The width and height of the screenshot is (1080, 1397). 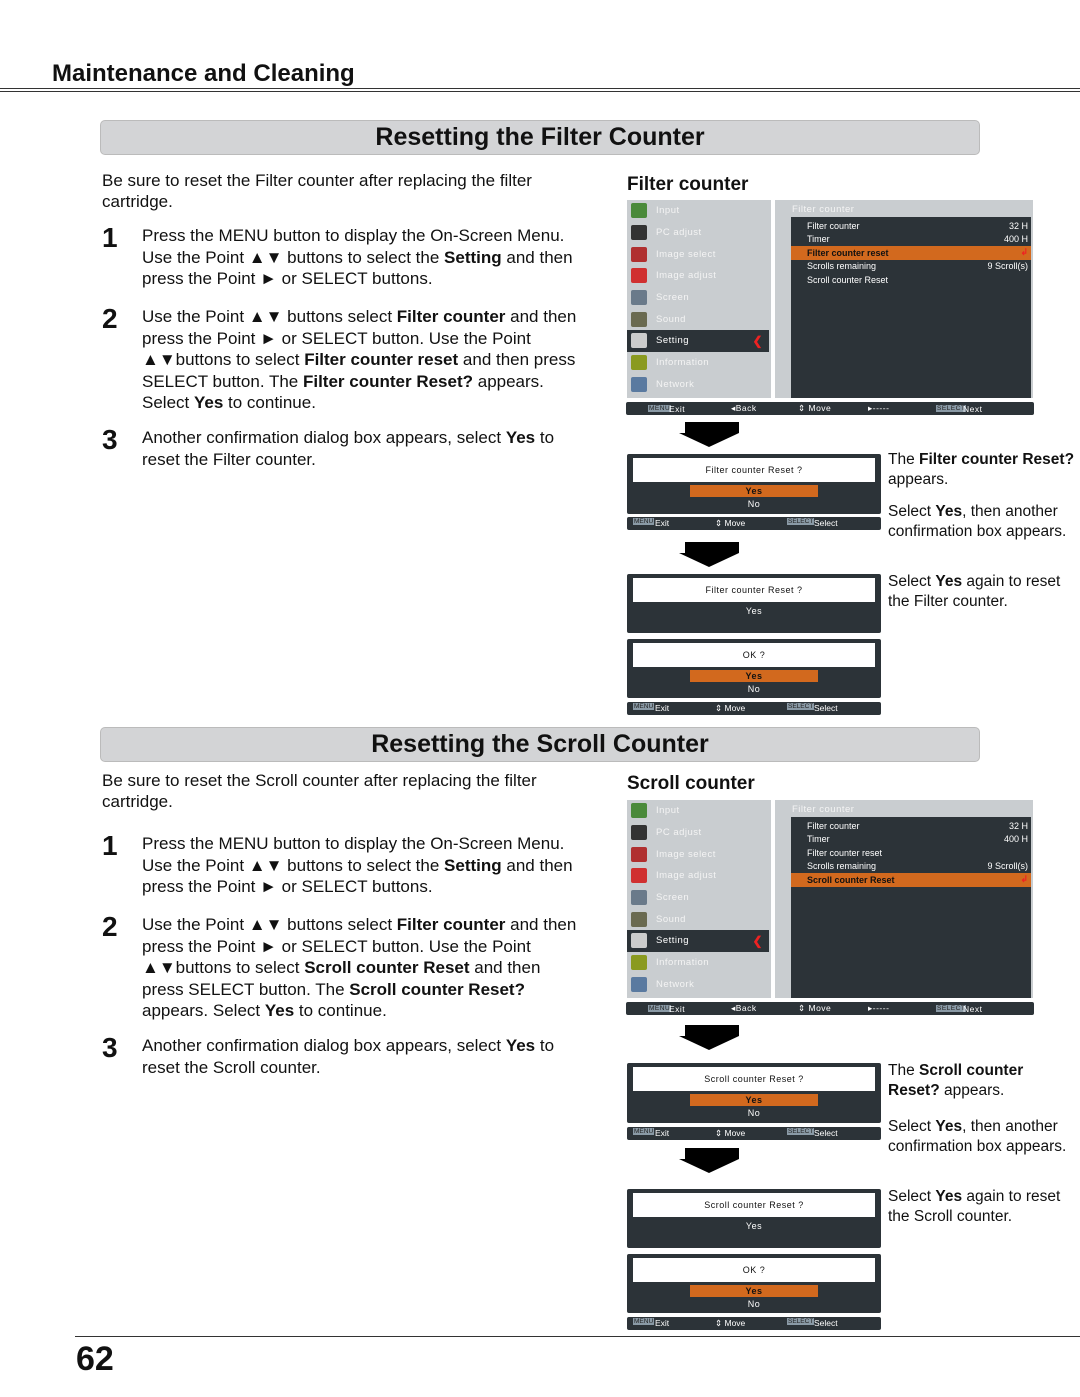 I want to click on information-icon, so click(x=639, y=963).